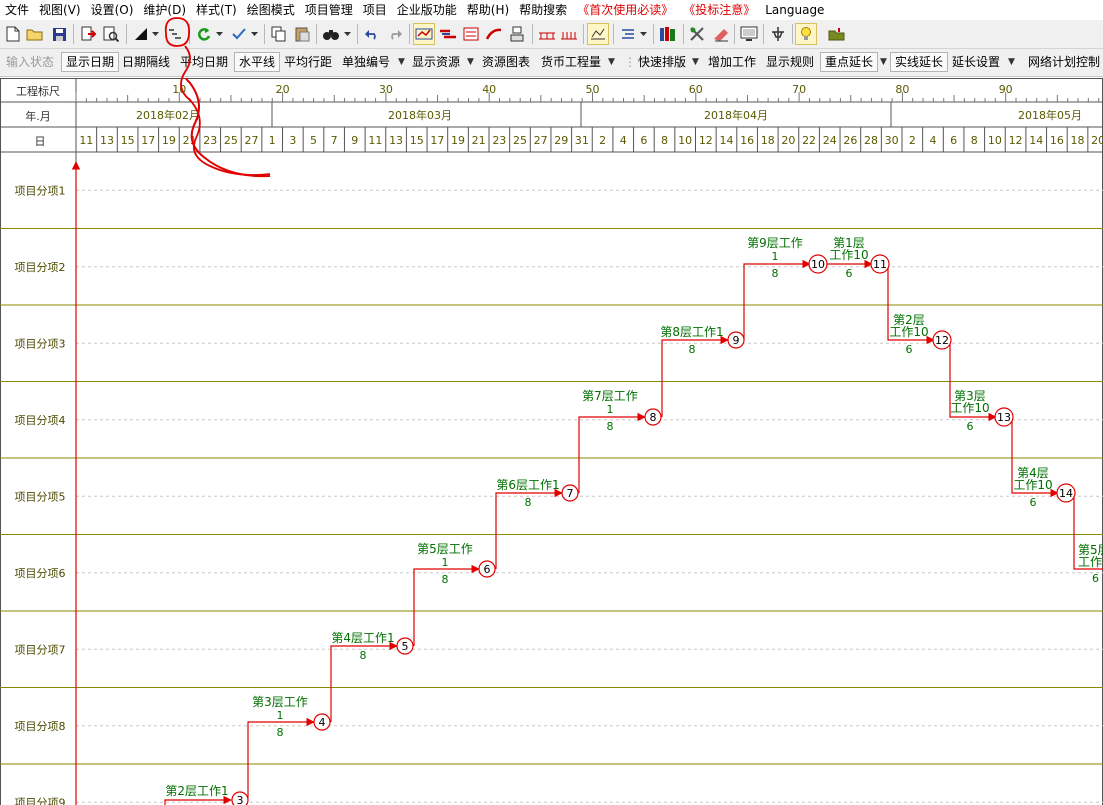 The height and width of the screenshot is (805, 1103). Describe the element at coordinates (732, 62) in the screenshot. I see `add-work-button: 增加工作` at that location.